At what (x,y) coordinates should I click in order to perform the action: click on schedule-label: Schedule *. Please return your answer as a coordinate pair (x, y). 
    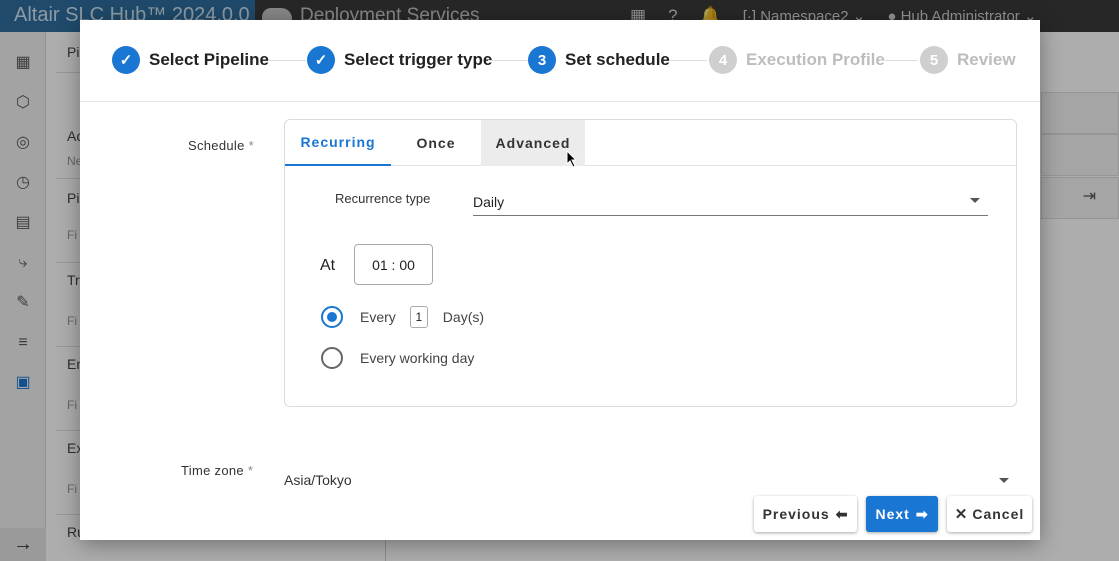
    Looking at the image, I should click on (221, 145).